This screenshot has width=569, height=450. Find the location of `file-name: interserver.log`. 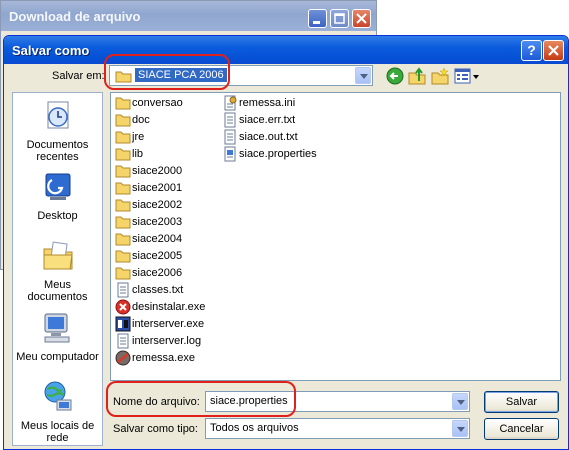

file-name: interserver.log is located at coordinates (167, 341).